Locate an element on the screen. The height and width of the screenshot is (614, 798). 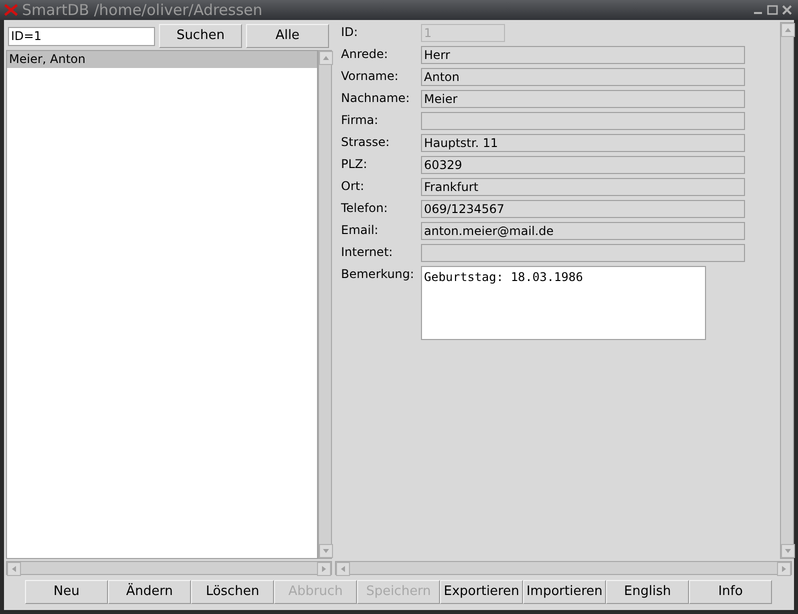
field-label: Nachname: is located at coordinates (376, 98).